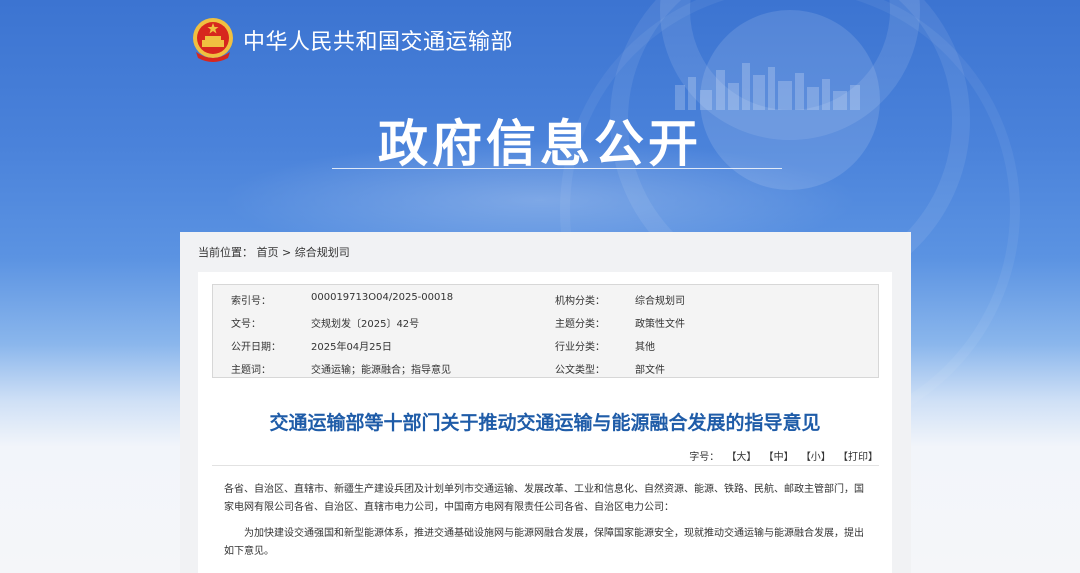  I want to click on document-type-value: 部文件, so click(650, 370).